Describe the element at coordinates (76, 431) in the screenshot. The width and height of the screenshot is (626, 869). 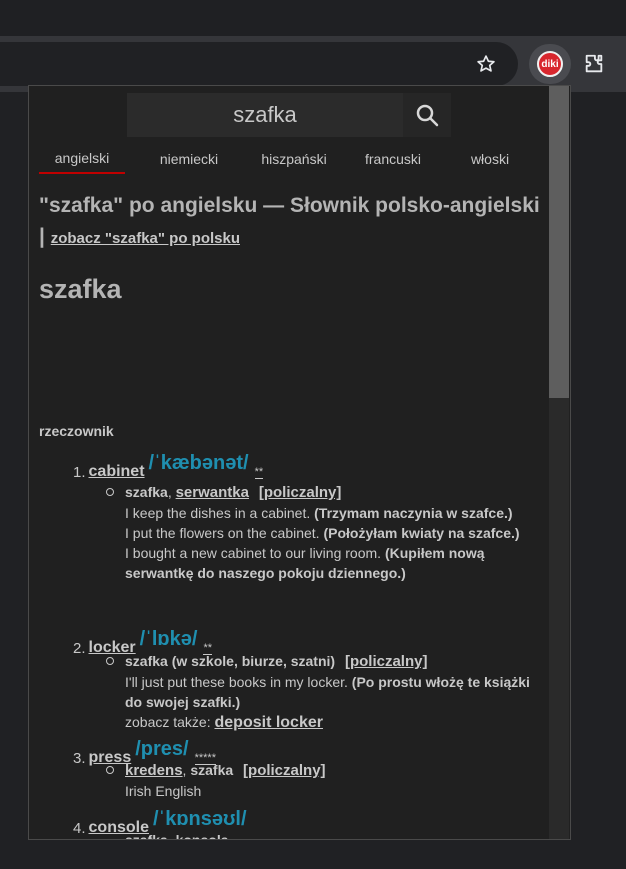
I see `part-of-speech: rzeczownik` at that location.